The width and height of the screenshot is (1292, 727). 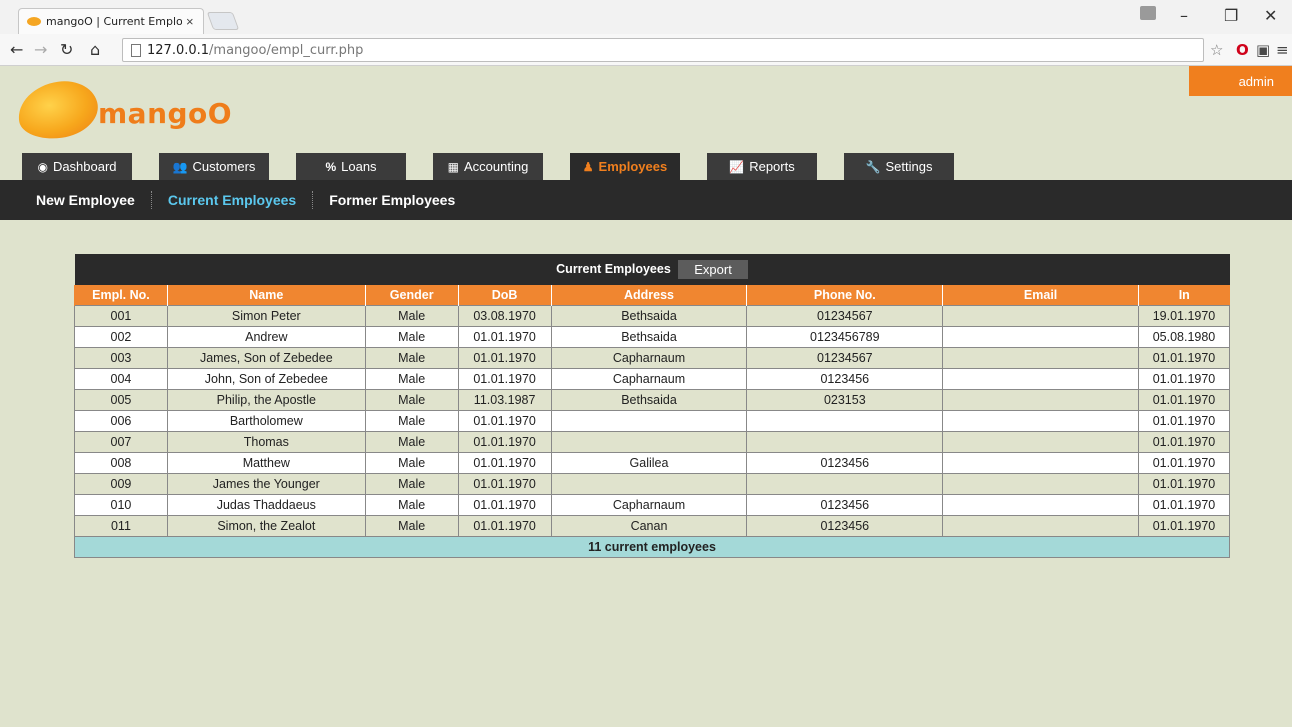 I want to click on close-window-icon: ✕, so click(x=1270, y=15).